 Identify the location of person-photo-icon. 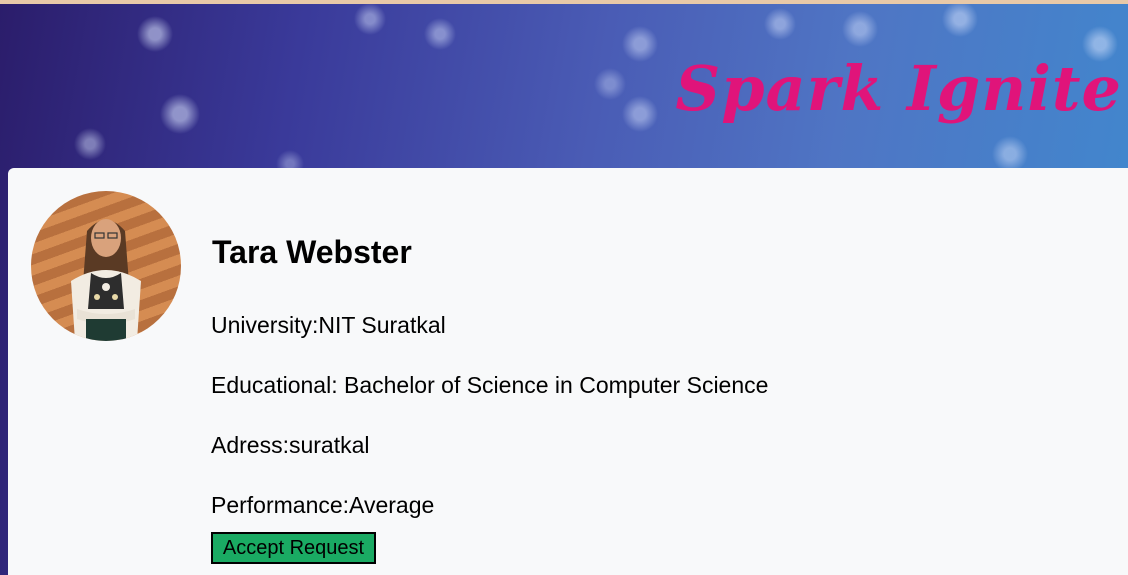
(106, 280).